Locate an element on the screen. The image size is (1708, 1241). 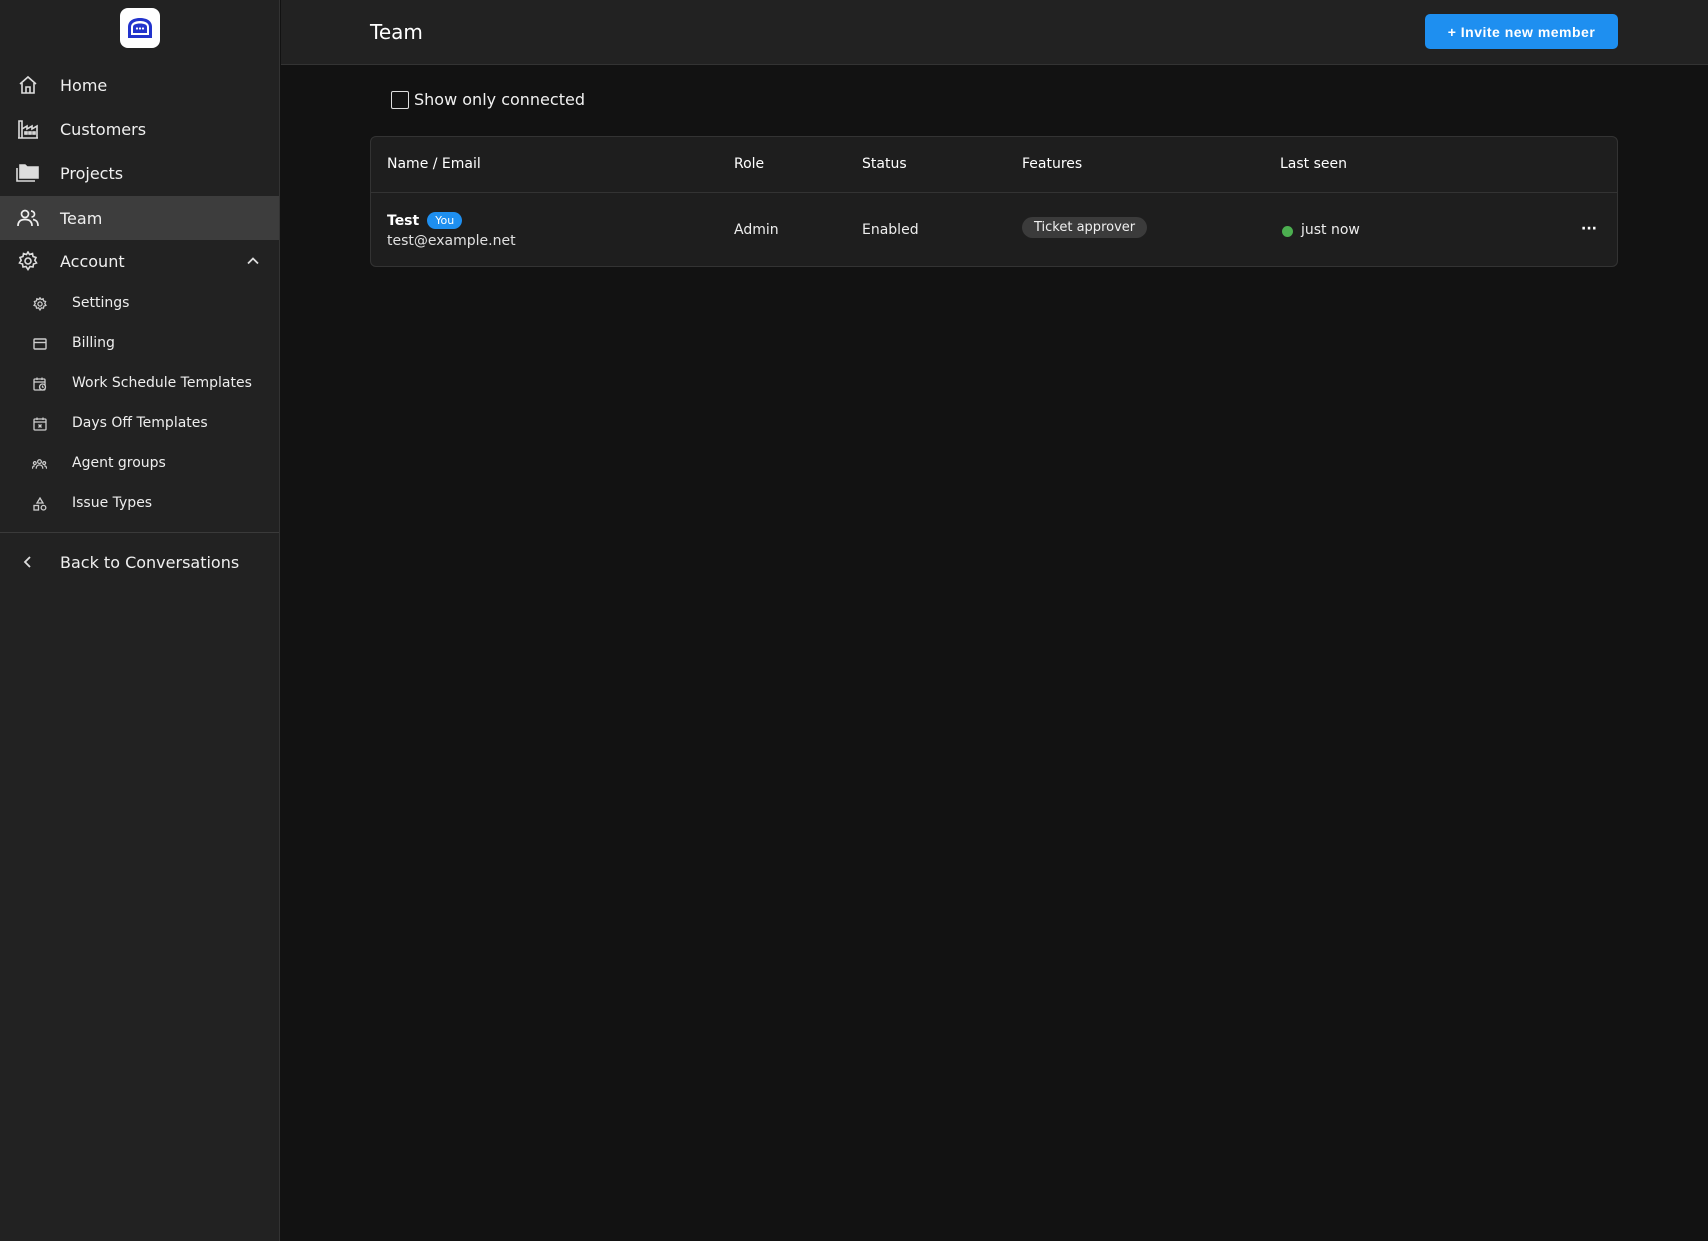
calendar-clock-icon is located at coordinates (39, 383).